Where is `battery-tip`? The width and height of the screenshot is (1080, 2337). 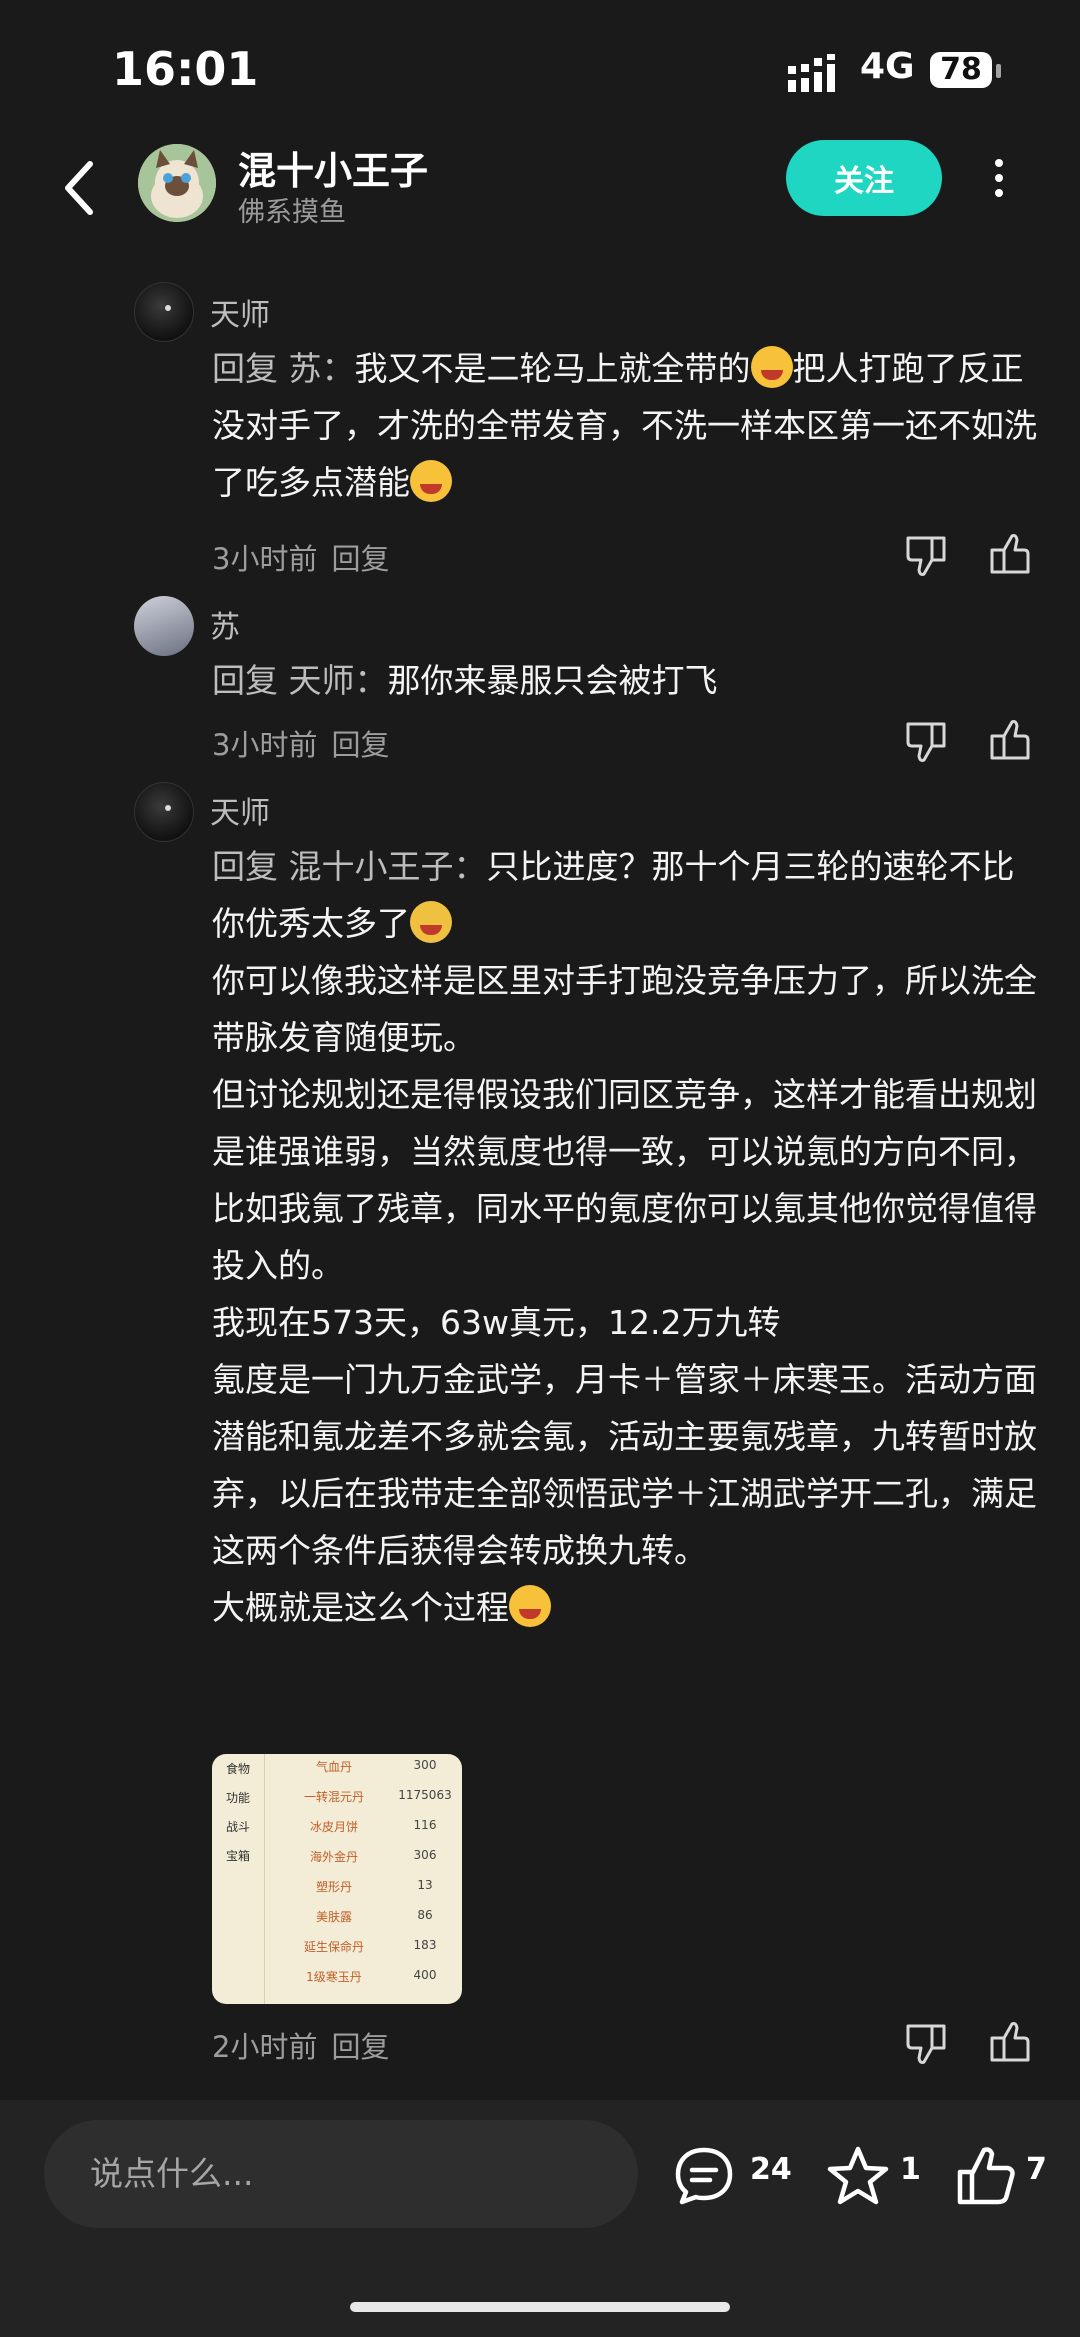
battery-tip is located at coordinates (998, 71).